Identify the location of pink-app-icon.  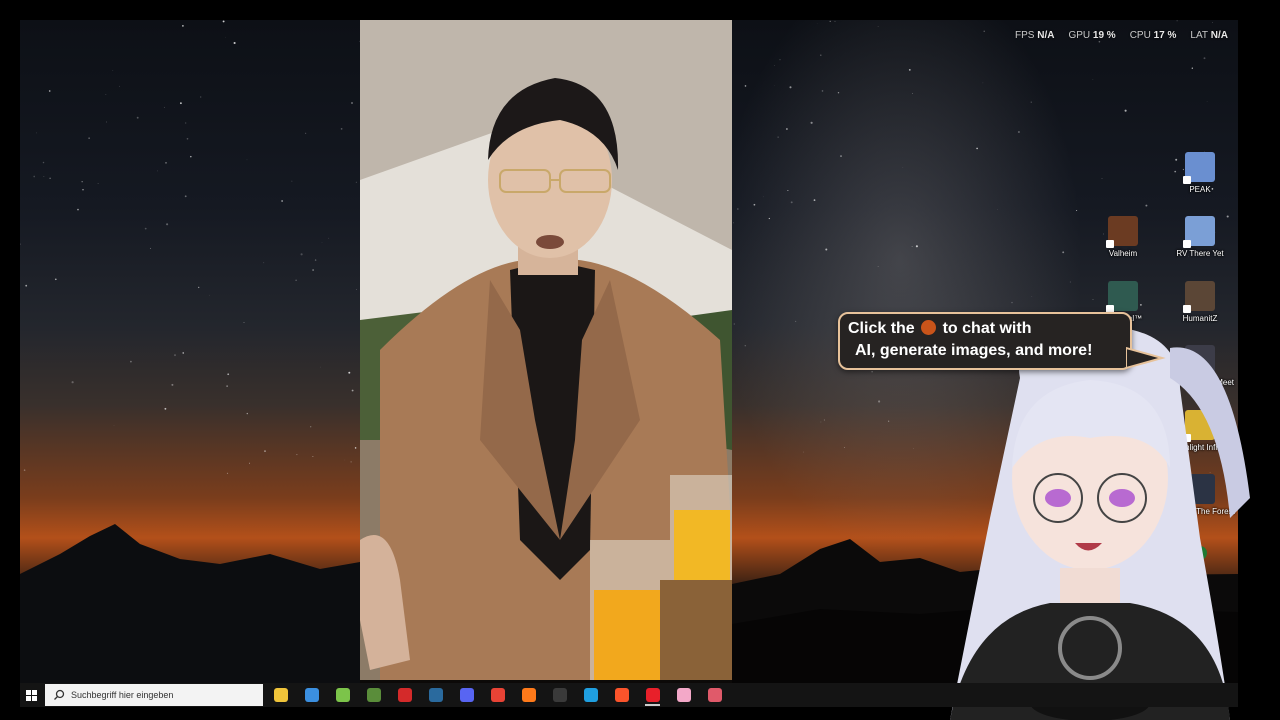
(683, 695).